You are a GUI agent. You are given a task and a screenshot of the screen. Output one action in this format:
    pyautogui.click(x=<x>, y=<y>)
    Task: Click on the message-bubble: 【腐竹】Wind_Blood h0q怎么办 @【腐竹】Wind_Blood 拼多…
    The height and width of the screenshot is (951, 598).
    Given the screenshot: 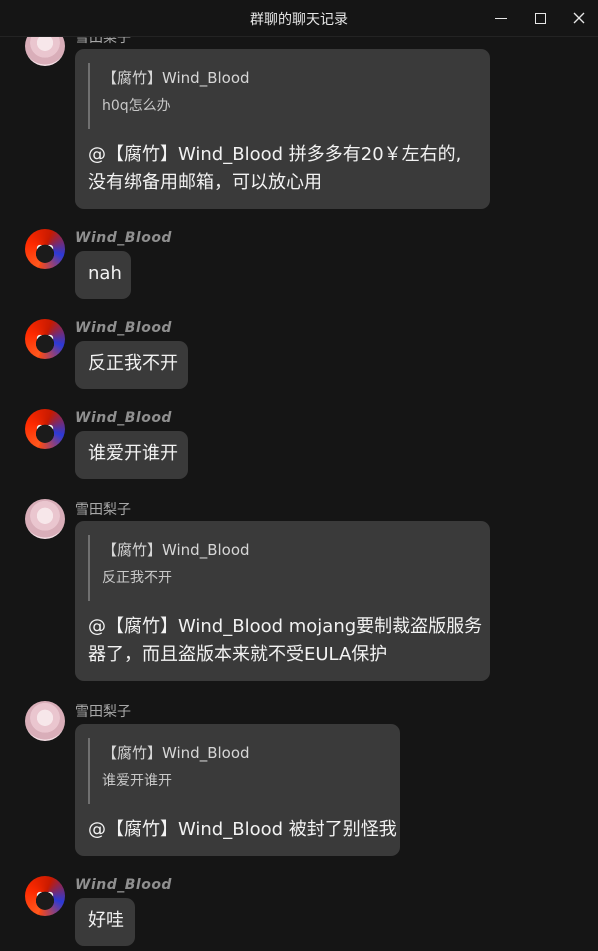 What is the action you would take?
    pyautogui.click(x=282, y=129)
    